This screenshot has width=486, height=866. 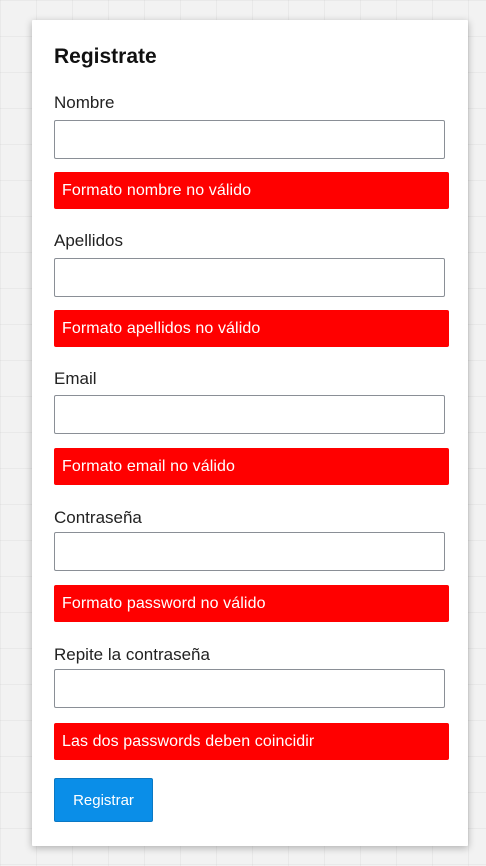 What do you see at coordinates (251, 466) in the screenshot?
I see `email-error-message: Formato email no válido` at bounding box center [251, 466].